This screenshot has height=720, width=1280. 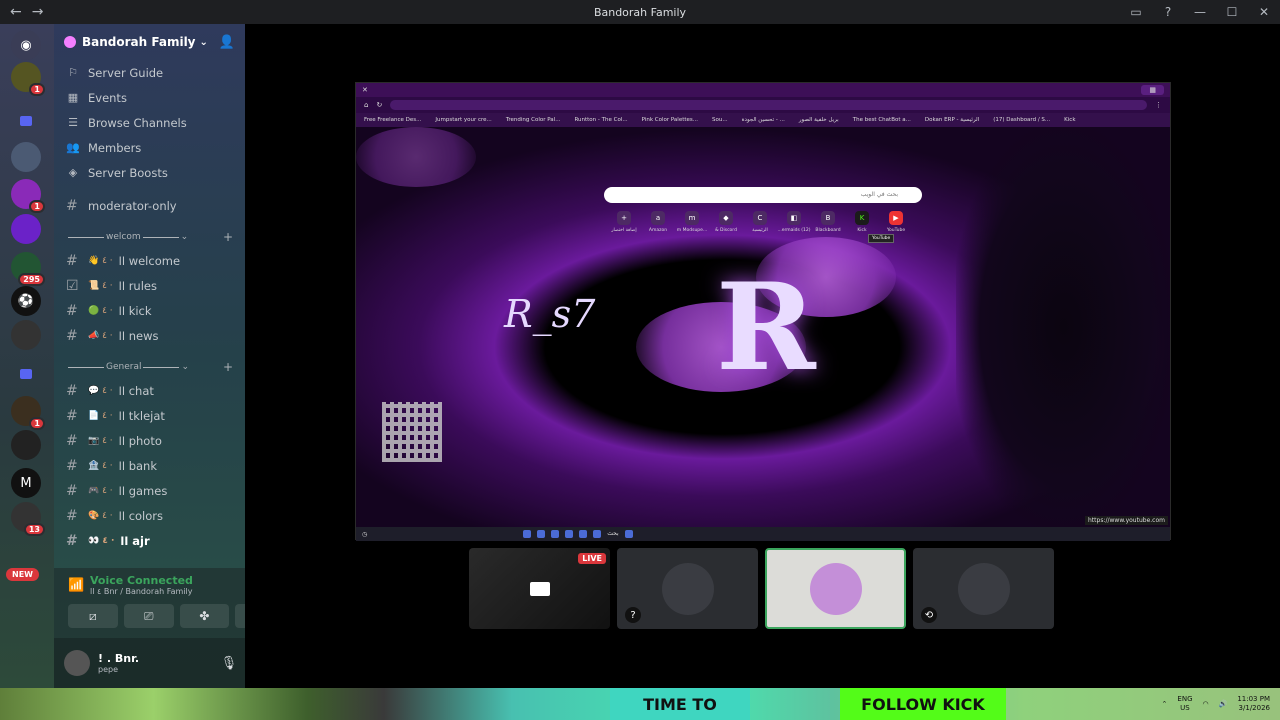 I want to click on channel-ajr: # 👀 ٤ ⋅ اا ajr, so click(x=149, y=540).